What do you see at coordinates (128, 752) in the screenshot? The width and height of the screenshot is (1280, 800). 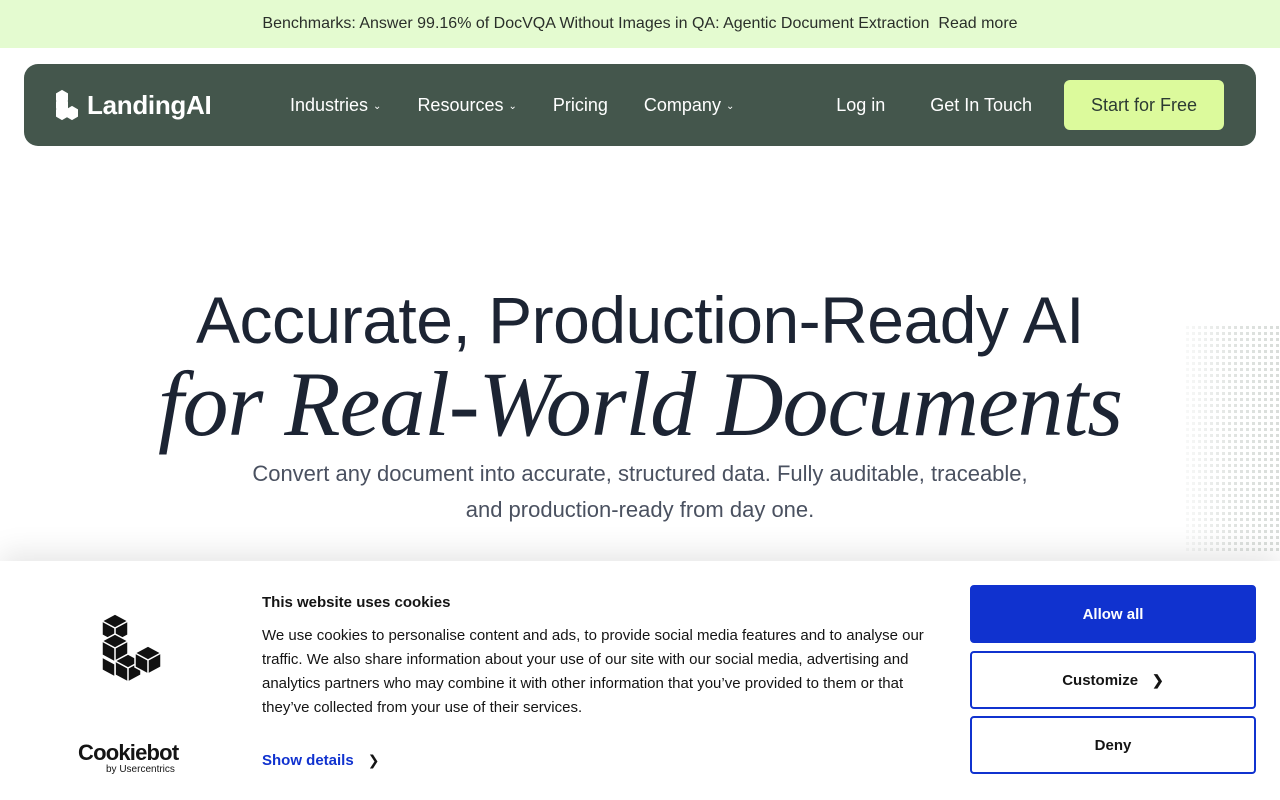 I see `cookiebot-name: Cookiebot` at bounding box center [128, 752].